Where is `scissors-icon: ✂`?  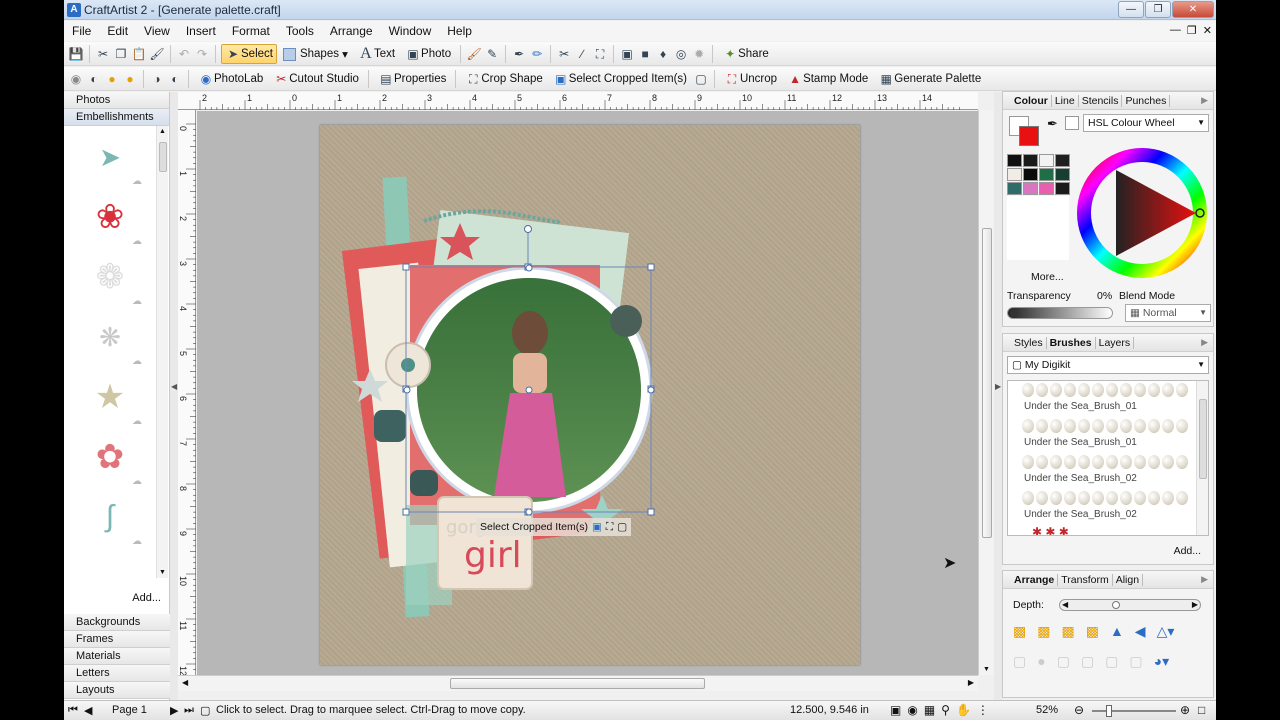 scissors-icon: ✂ is located at coordinates (564, 54).